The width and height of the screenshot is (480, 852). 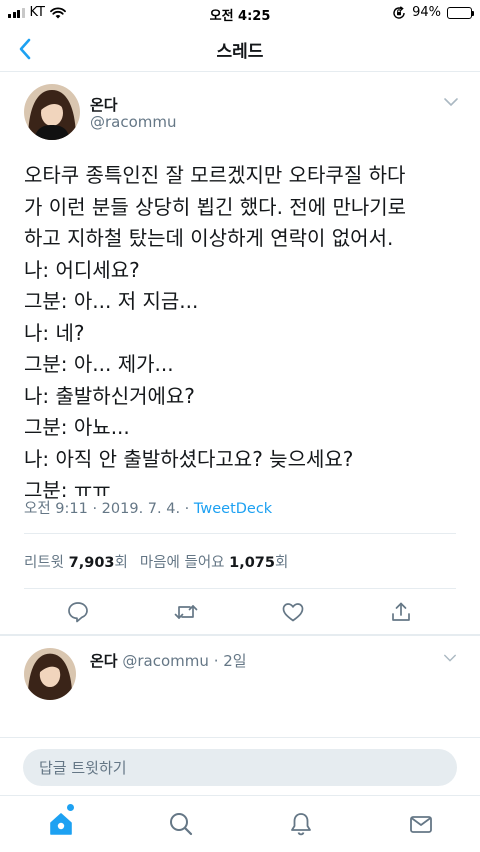 I want to click on retweets-stat: 리트윗 7,903회, so click(x=76, y=563).